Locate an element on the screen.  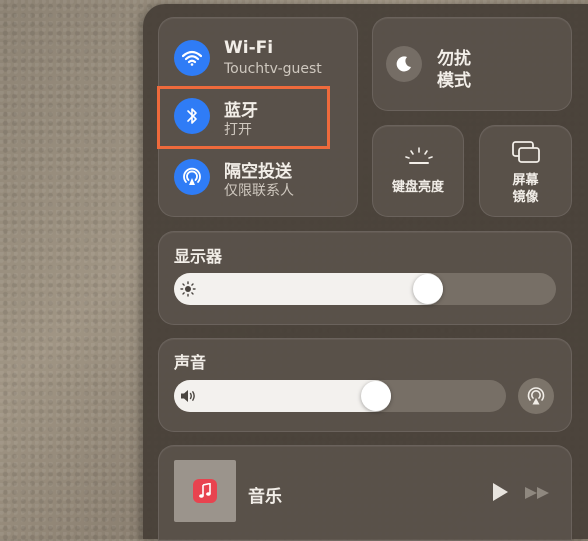
speaker-icon is located at coordinates (189, 398).